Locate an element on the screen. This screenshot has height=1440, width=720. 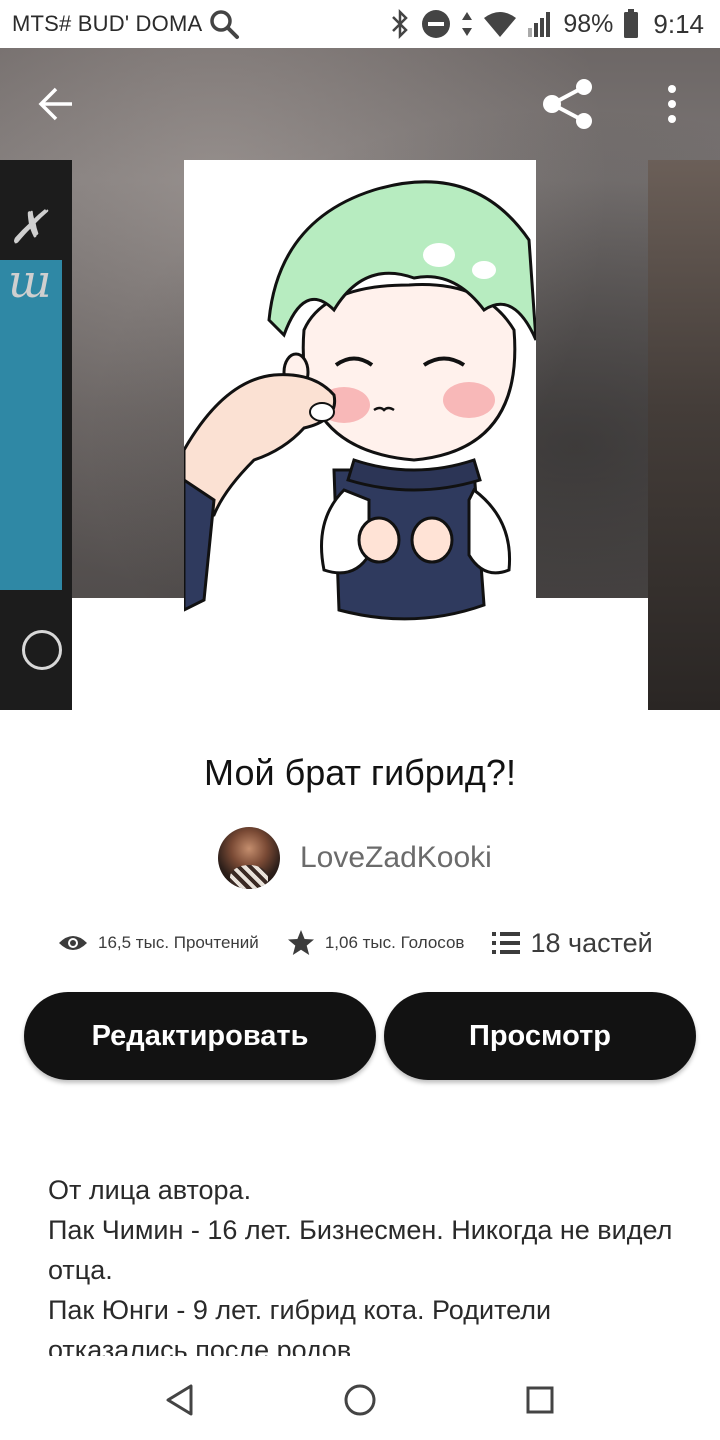
share-button is located at coordinates (568, 104).